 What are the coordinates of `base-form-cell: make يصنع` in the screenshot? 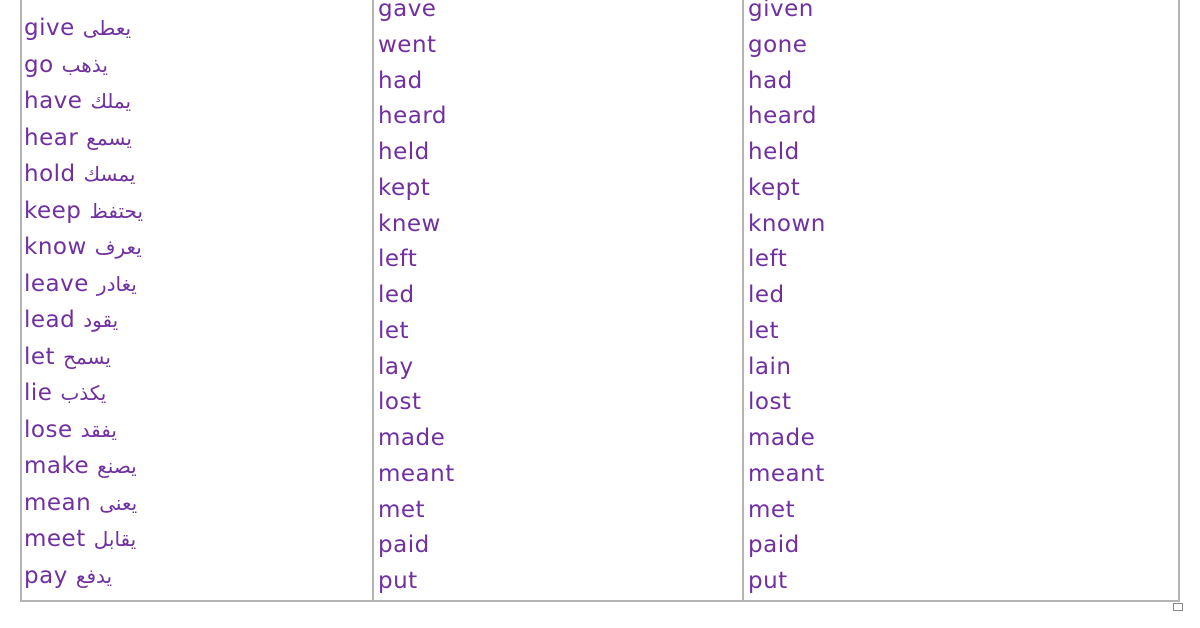 It's located at (83, 466).